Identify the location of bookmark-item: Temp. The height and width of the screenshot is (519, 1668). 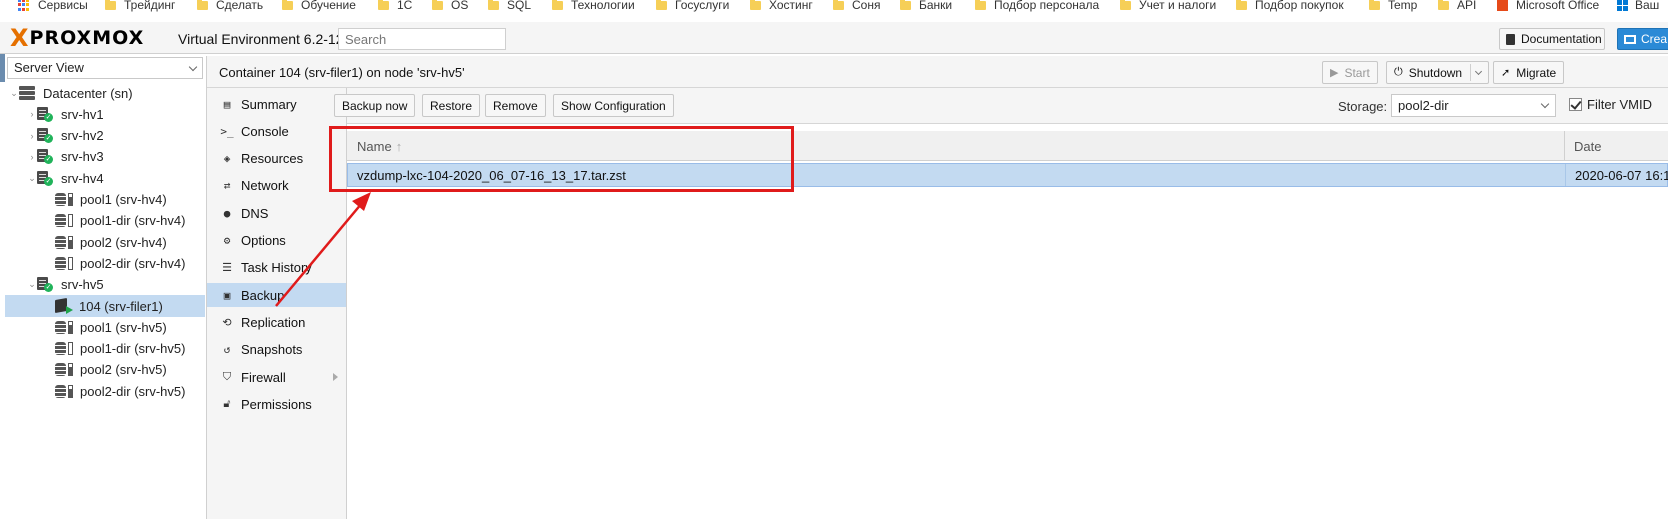
(1393, 6).